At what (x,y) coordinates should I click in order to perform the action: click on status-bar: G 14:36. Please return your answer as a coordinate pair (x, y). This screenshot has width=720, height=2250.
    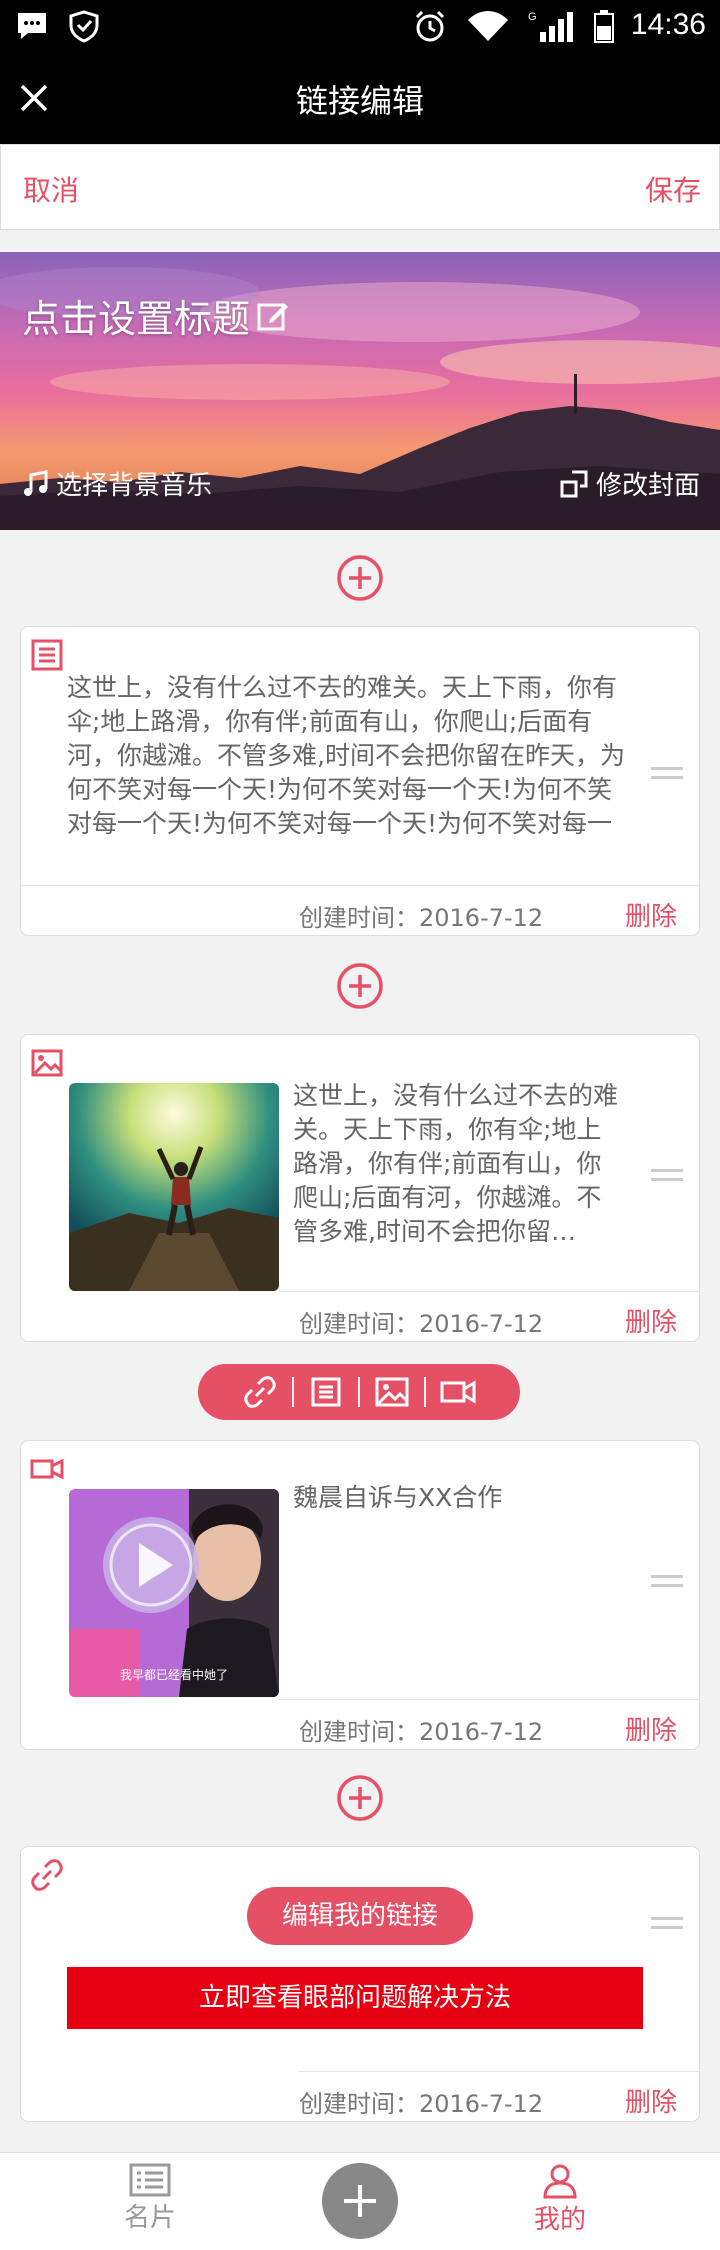
    Looking at the image, I should click on (360, 26).